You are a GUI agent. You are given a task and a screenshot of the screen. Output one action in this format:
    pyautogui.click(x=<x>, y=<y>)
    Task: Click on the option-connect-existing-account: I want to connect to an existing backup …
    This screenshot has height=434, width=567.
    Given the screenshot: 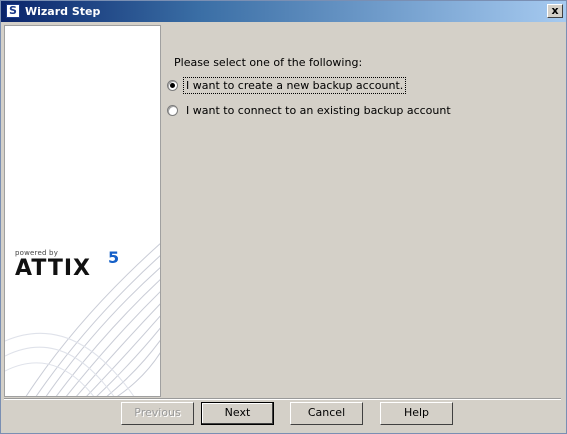 What is the action you would take?
    pyautogui.click(x=310, y=110)
    